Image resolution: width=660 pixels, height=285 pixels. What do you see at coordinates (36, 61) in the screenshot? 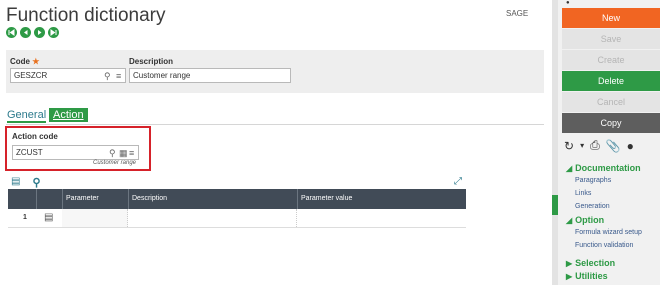
I see `required-icon: ★` at bounding box center [36, 61].